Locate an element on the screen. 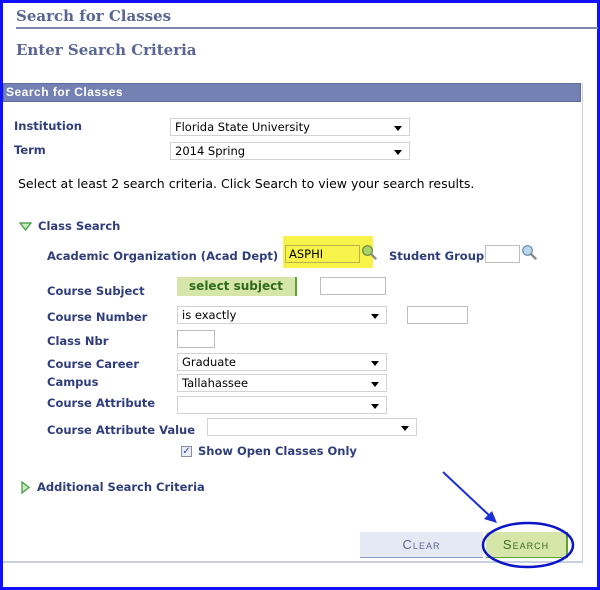  additional-search-criteria-label: Additional Search Criteria is located at coordinates (121, 487).